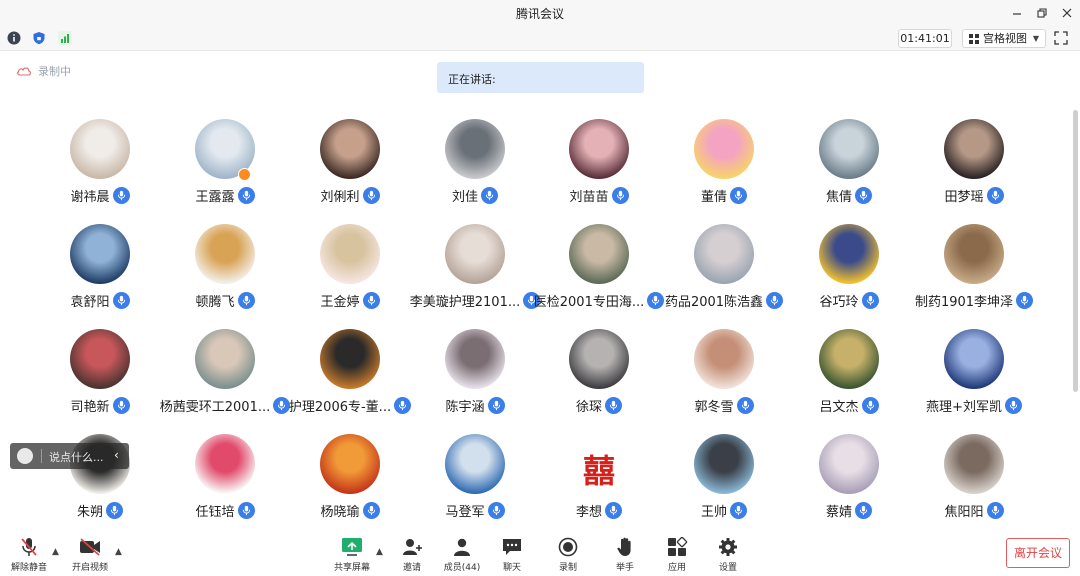  I want to click on divider, so click(41, 456).